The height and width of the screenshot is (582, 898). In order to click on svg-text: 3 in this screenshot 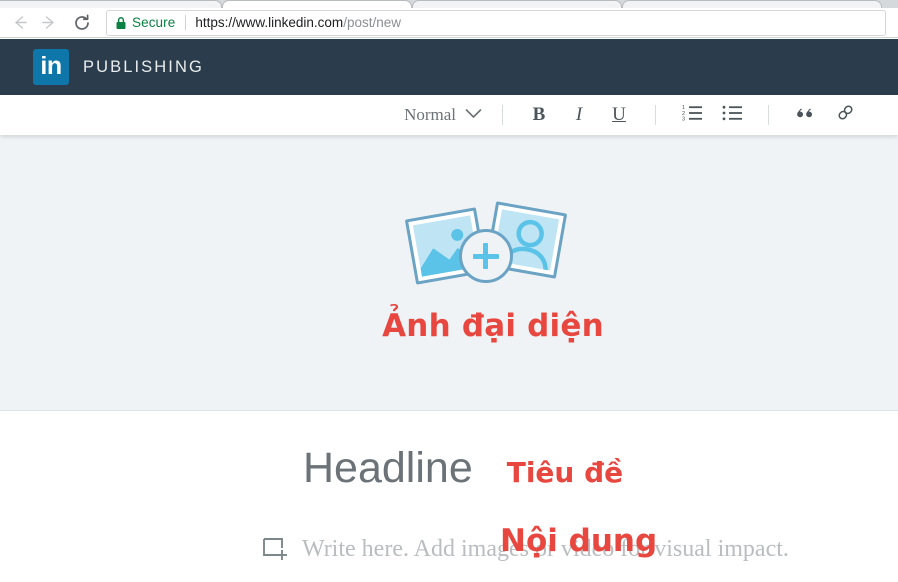, I will do `click(683, 119)`.